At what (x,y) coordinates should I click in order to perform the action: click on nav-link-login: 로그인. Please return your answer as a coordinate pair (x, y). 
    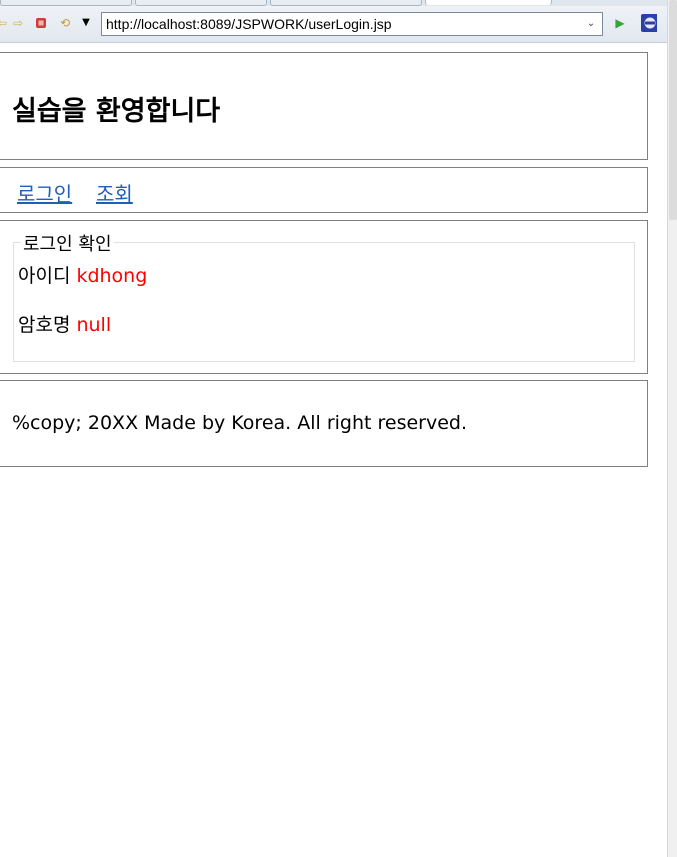
    Looking at the image, I should click on (44, 192).